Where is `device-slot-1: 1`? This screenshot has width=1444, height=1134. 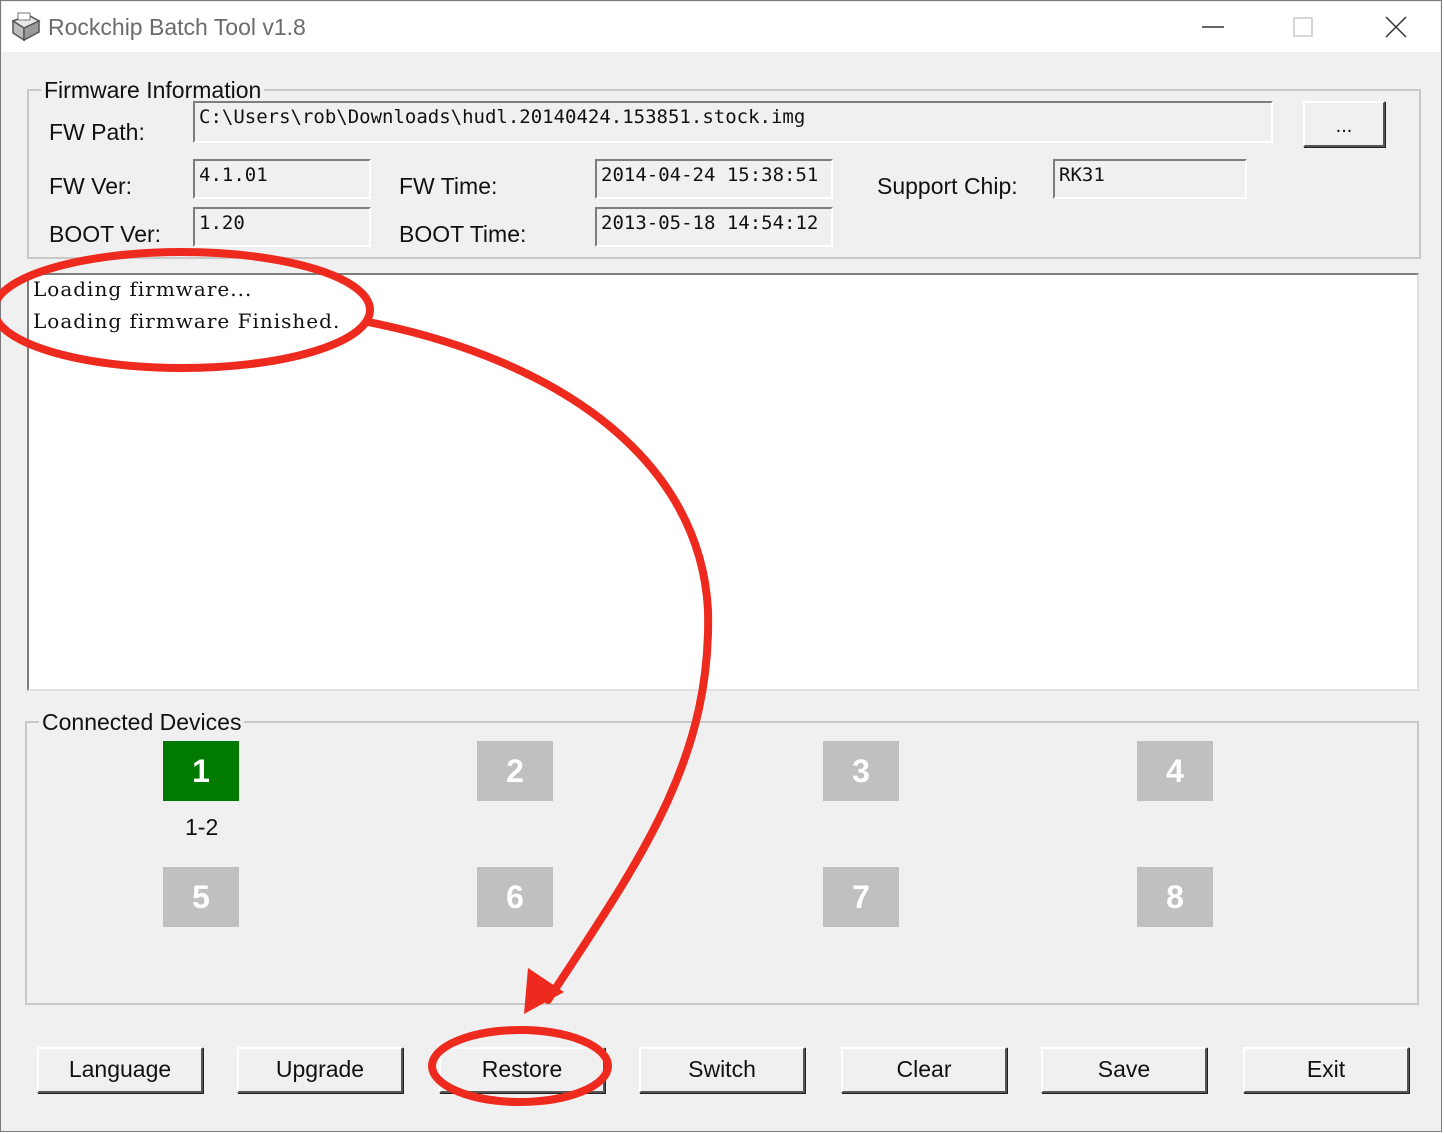
device-slot-1: 1 is located at coordinates (201, 771).